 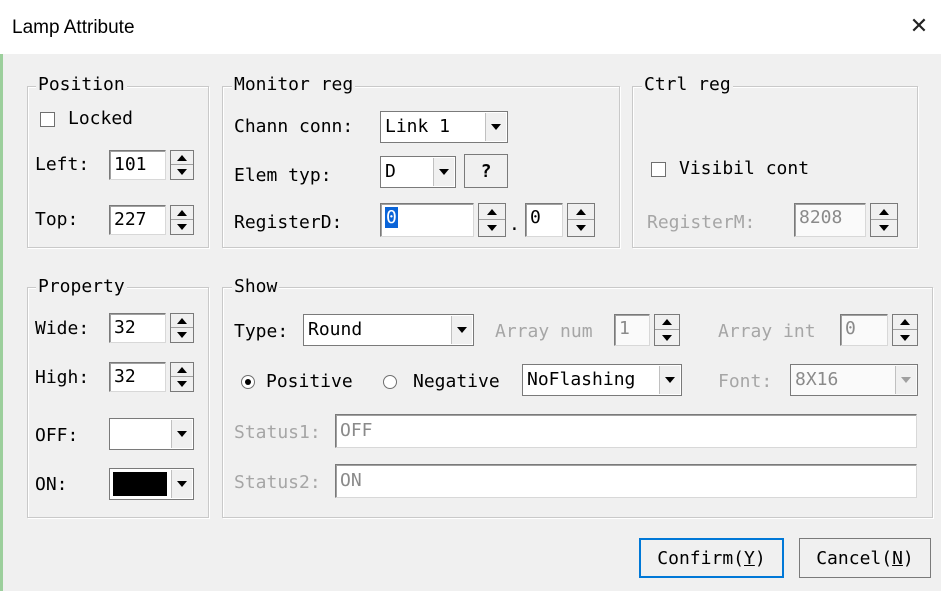 I want to click on high-spinner, so click(x=182, y=377).